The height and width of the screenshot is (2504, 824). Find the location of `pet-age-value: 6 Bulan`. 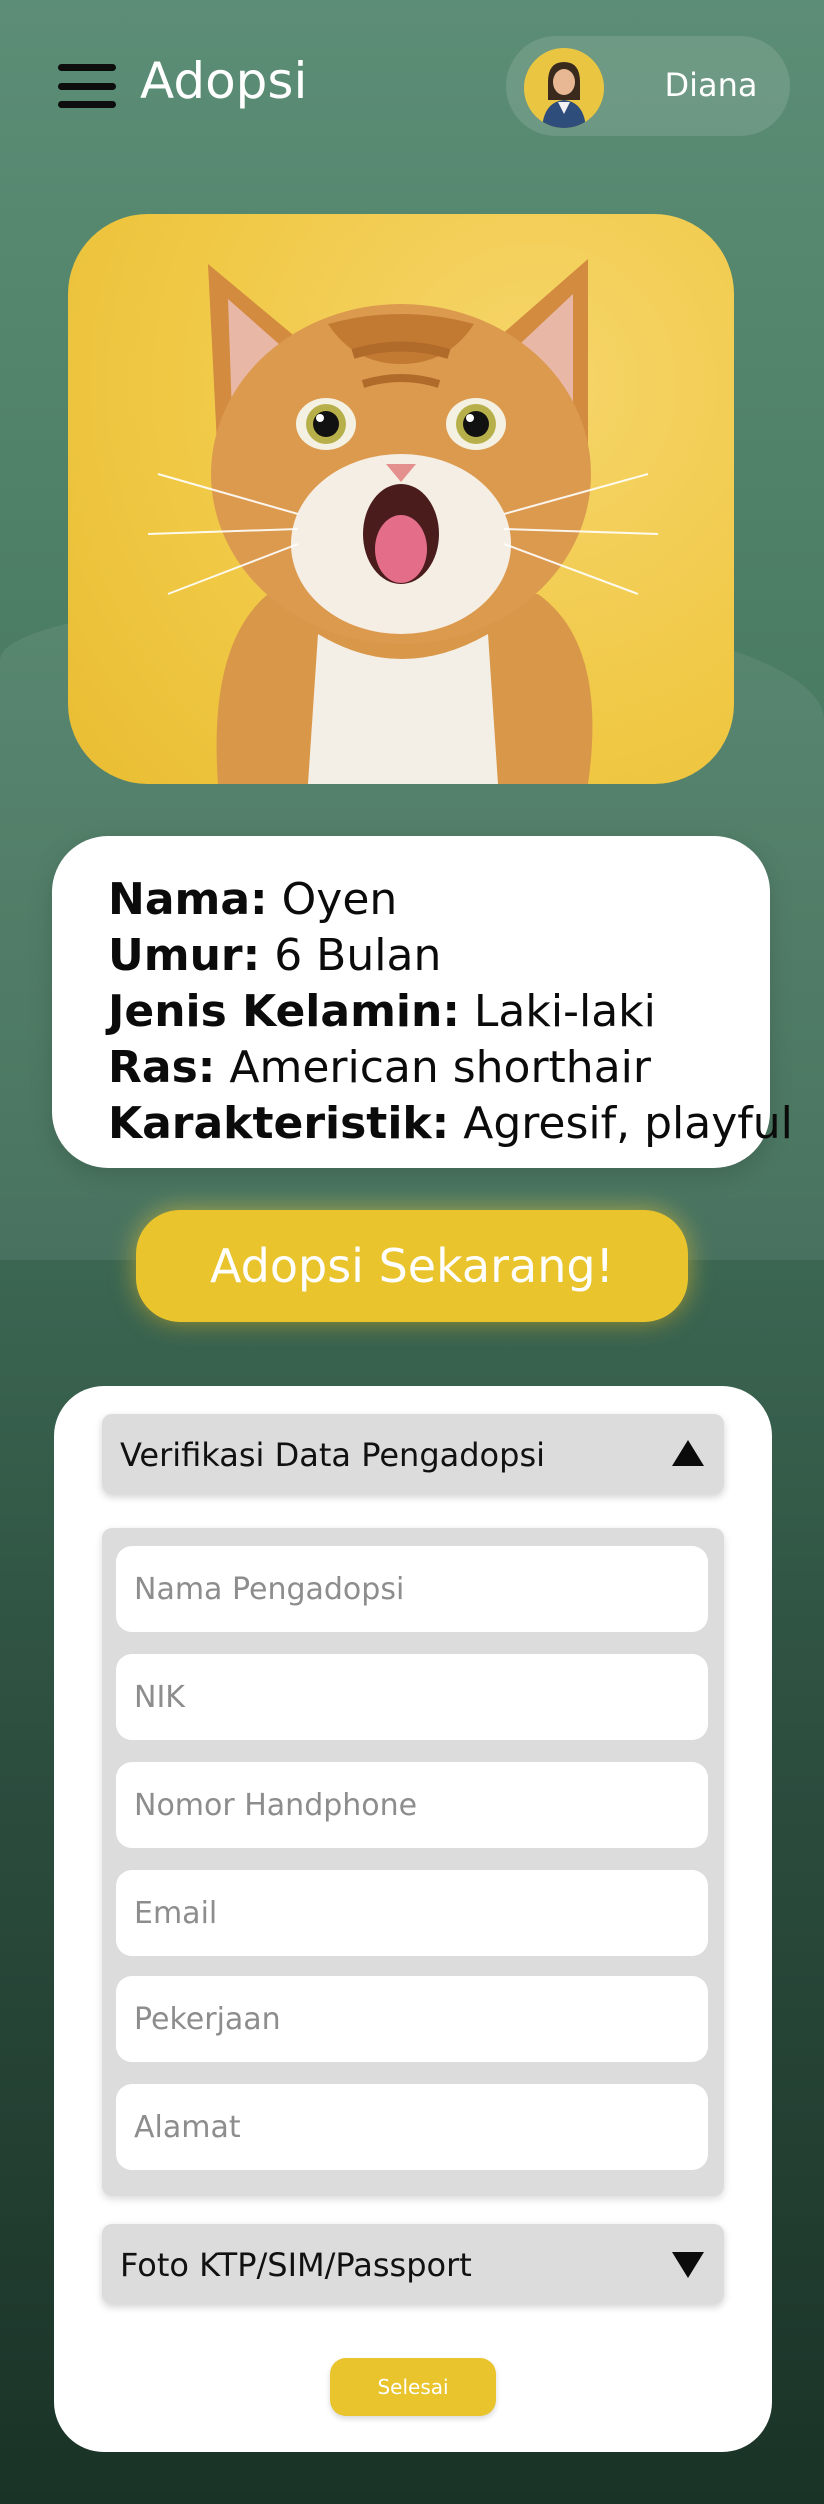

pet-age-value: 6 Bulan is located at coordinates (358, 955).